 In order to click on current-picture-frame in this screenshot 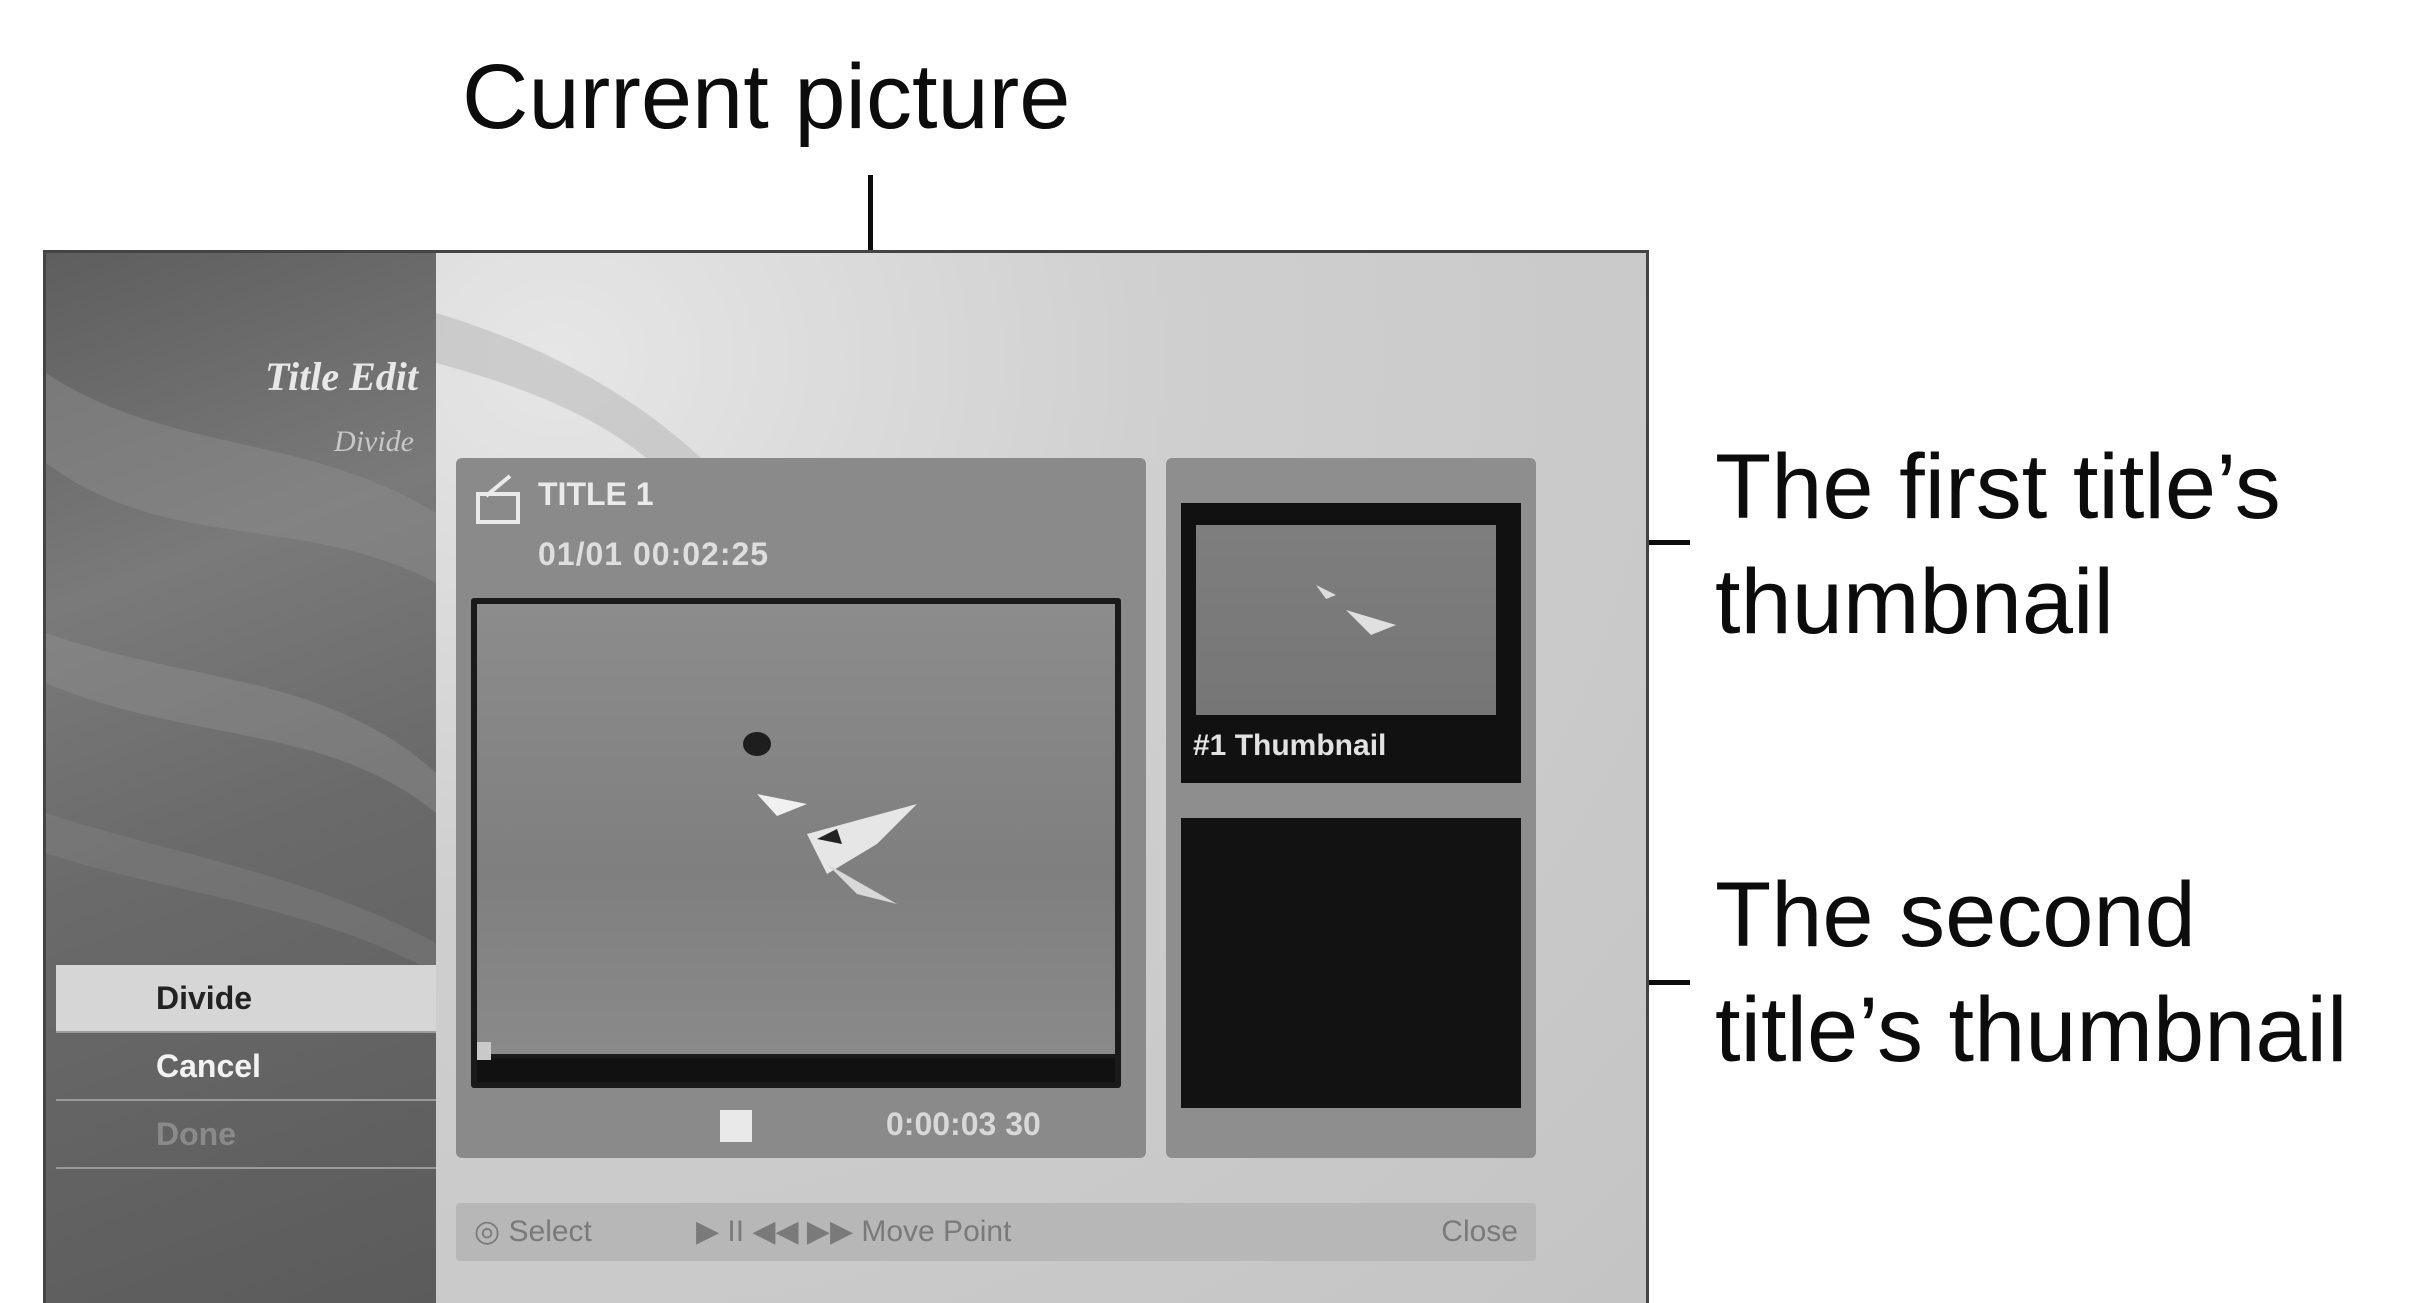, I will do `click(796, 843)`.